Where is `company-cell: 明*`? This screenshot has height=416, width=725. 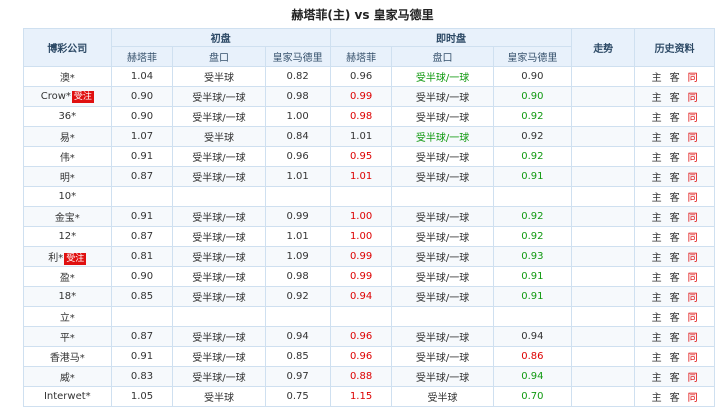 company-cell: 明* is located at coordinates (67, 176).